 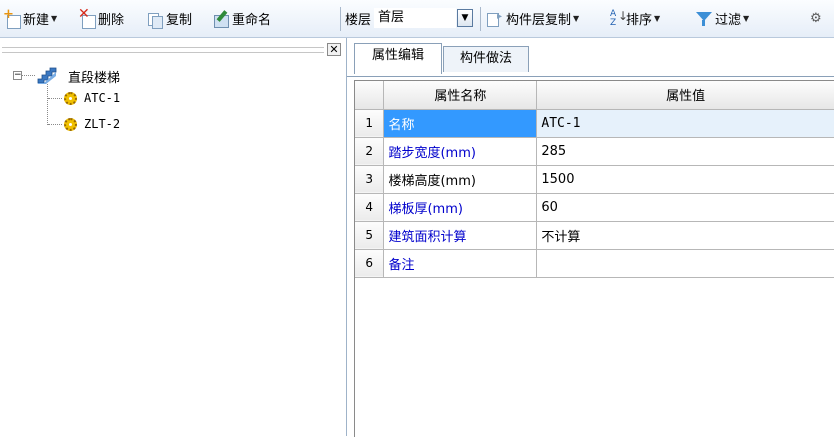 I want to click on filter-dropdown-arrow-icon: ▼, so click(x=746, y=18).